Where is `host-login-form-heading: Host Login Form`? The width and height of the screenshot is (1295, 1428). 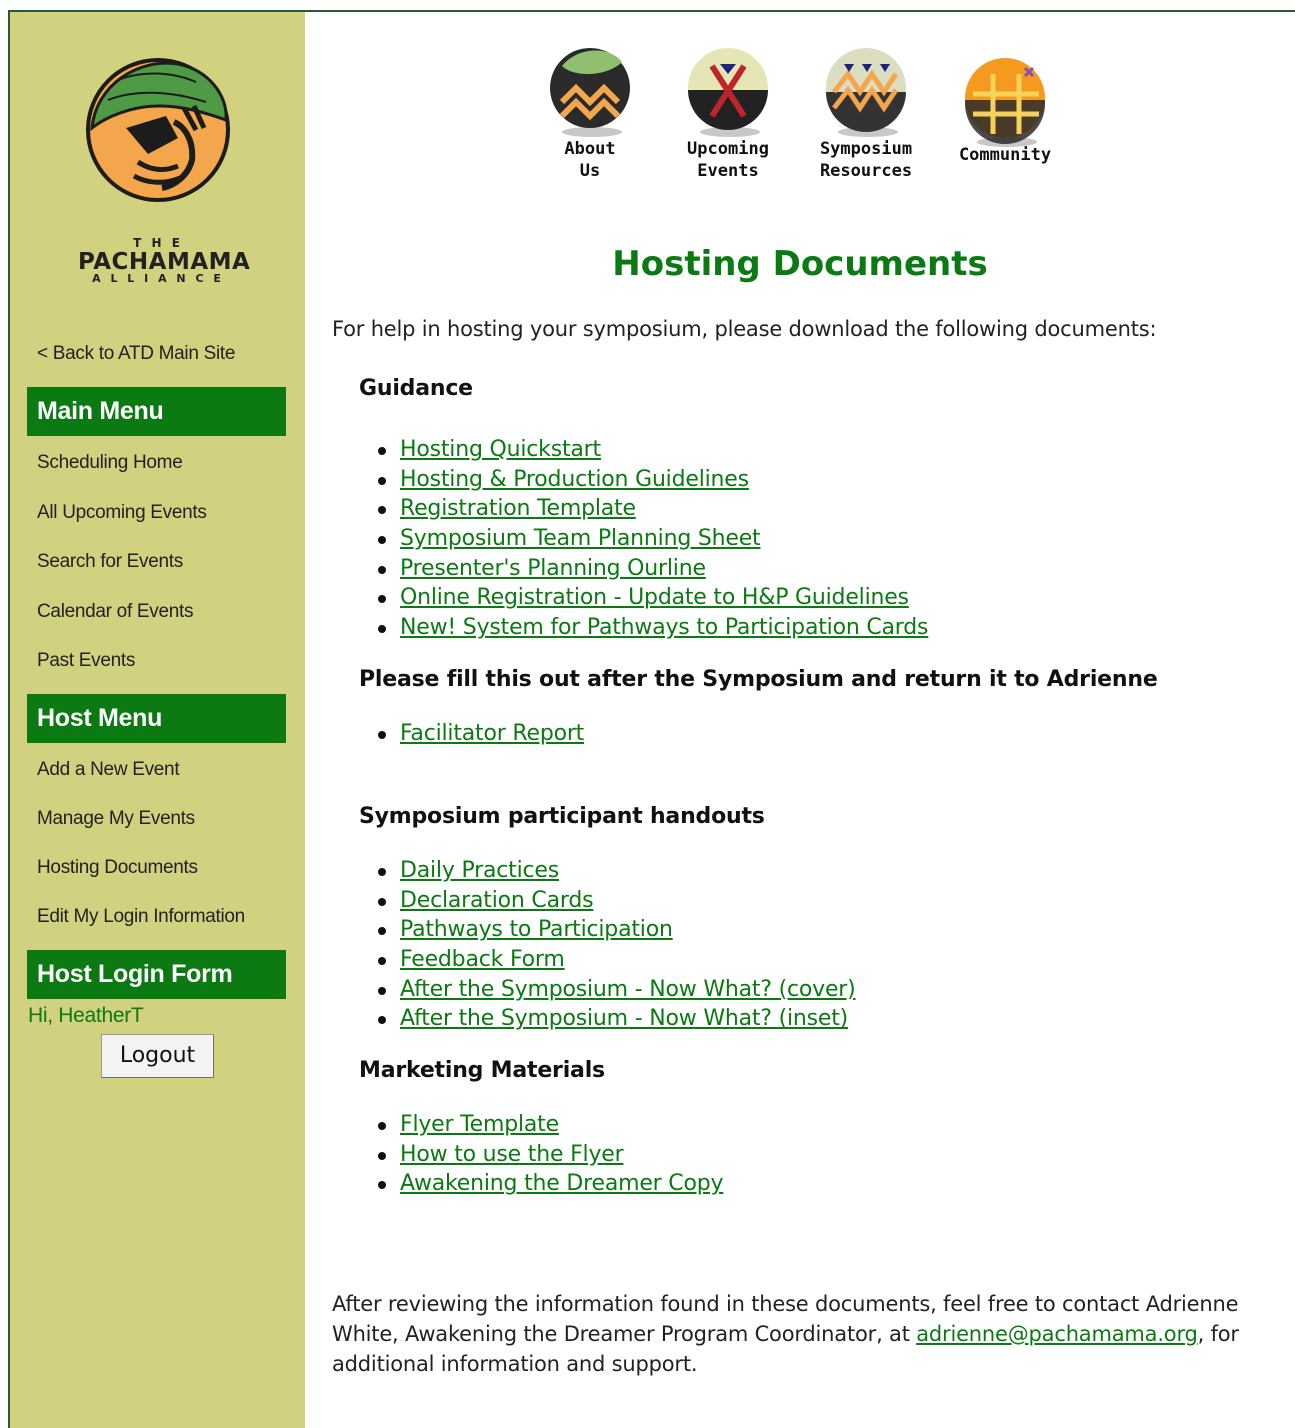
host-login-form-heading: Host Login Form is located at coordinates (156, 974).